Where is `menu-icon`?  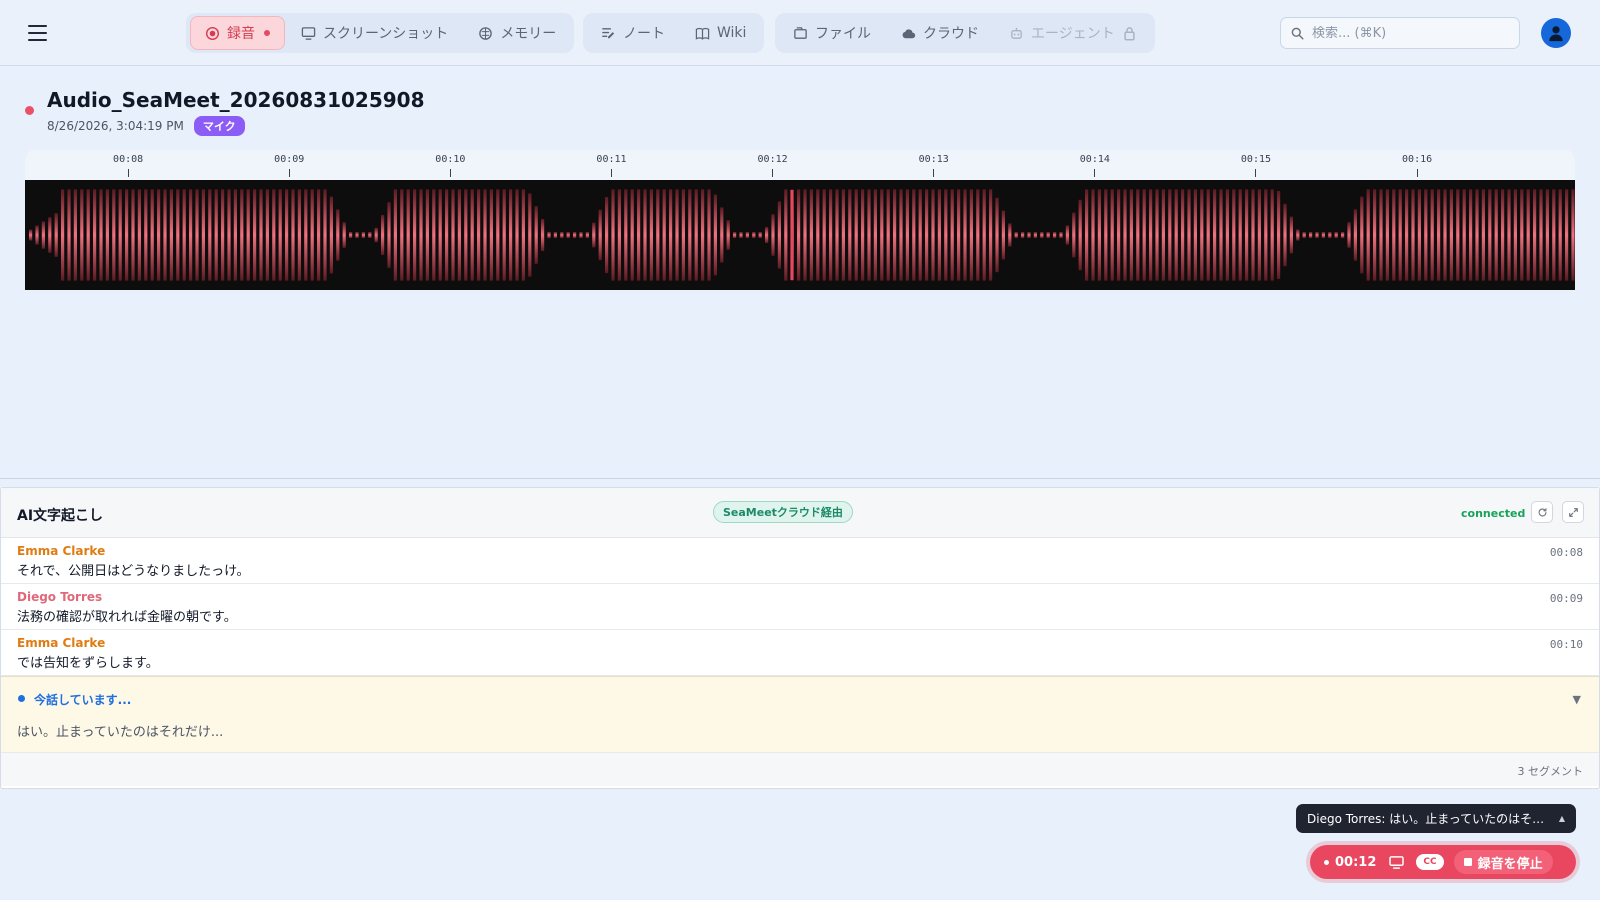 menu-icon is located at coordinates (42, 33).